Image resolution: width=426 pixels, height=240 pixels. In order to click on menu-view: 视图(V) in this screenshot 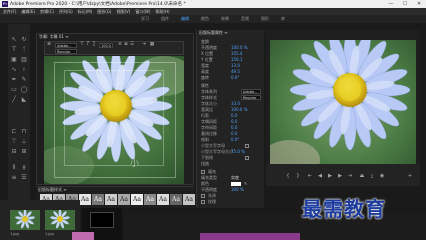, I will do `click(123, 12)`.